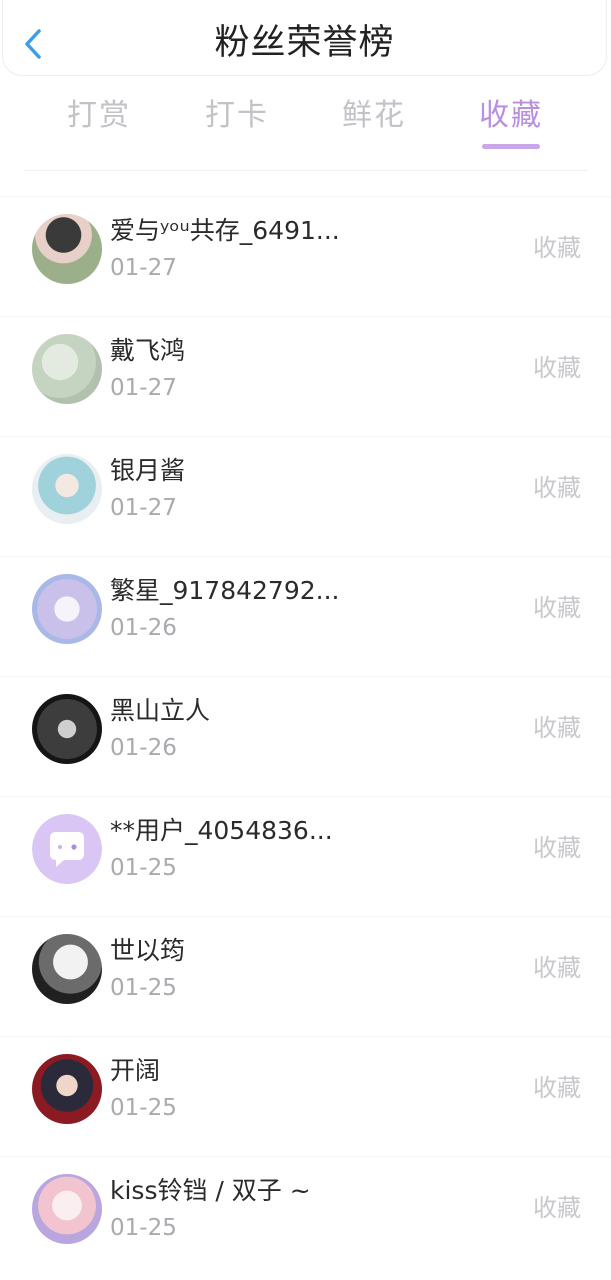 Image resolution: width=611 pixels, height=1280 pixels. I want to click on list-item: 黑山立人 01-26 收藏, so click(305, 736).